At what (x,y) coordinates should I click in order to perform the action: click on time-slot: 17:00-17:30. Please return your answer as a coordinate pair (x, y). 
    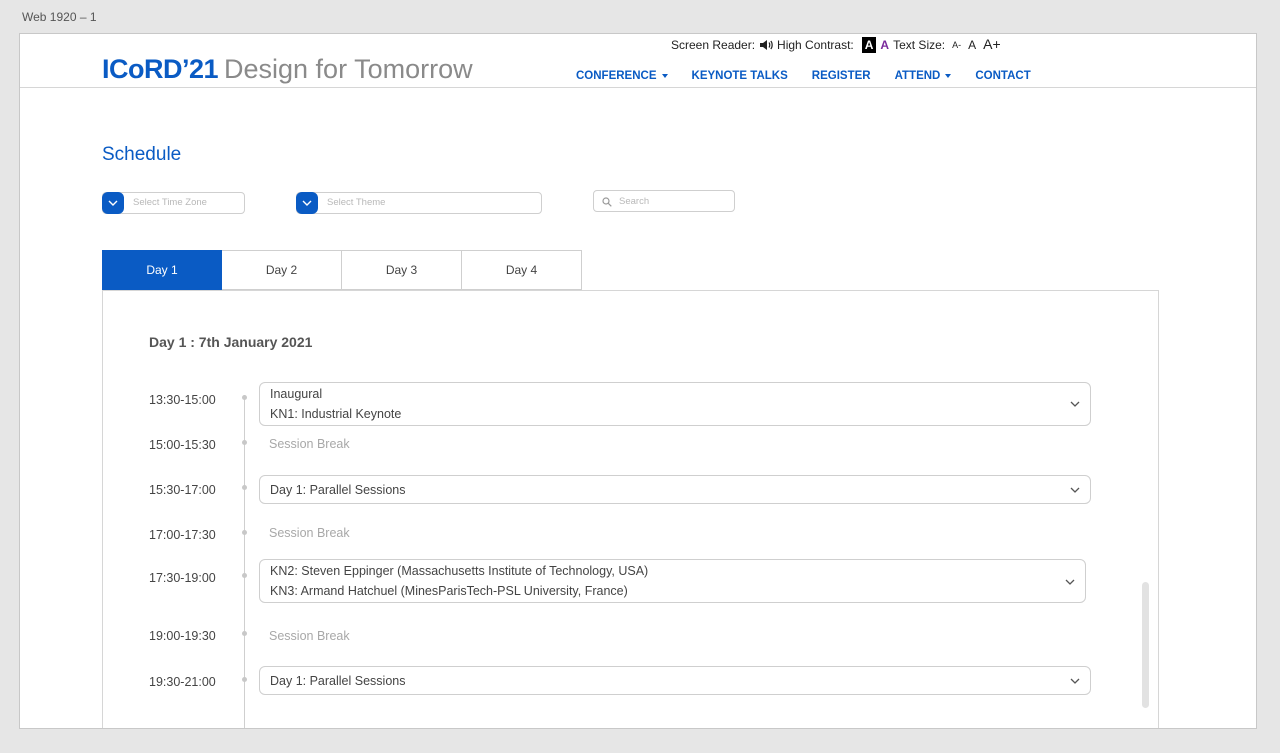
    Looking at the image, I should click on (182, 535).